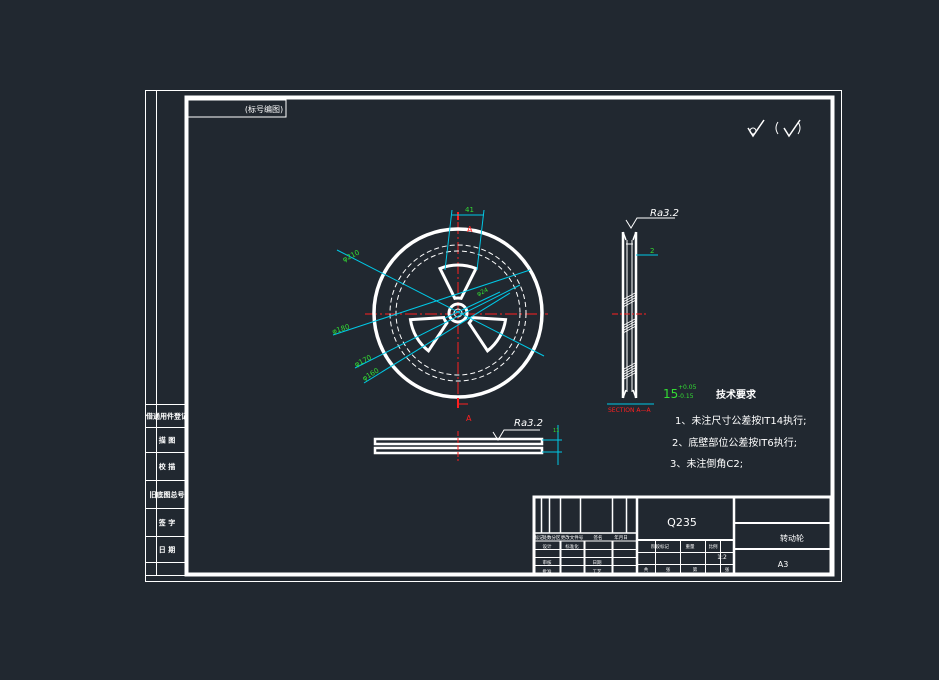  Describe the element at coordinates (547, 562) in the screenshot. I see `title-block-cell: 审核` at that location.